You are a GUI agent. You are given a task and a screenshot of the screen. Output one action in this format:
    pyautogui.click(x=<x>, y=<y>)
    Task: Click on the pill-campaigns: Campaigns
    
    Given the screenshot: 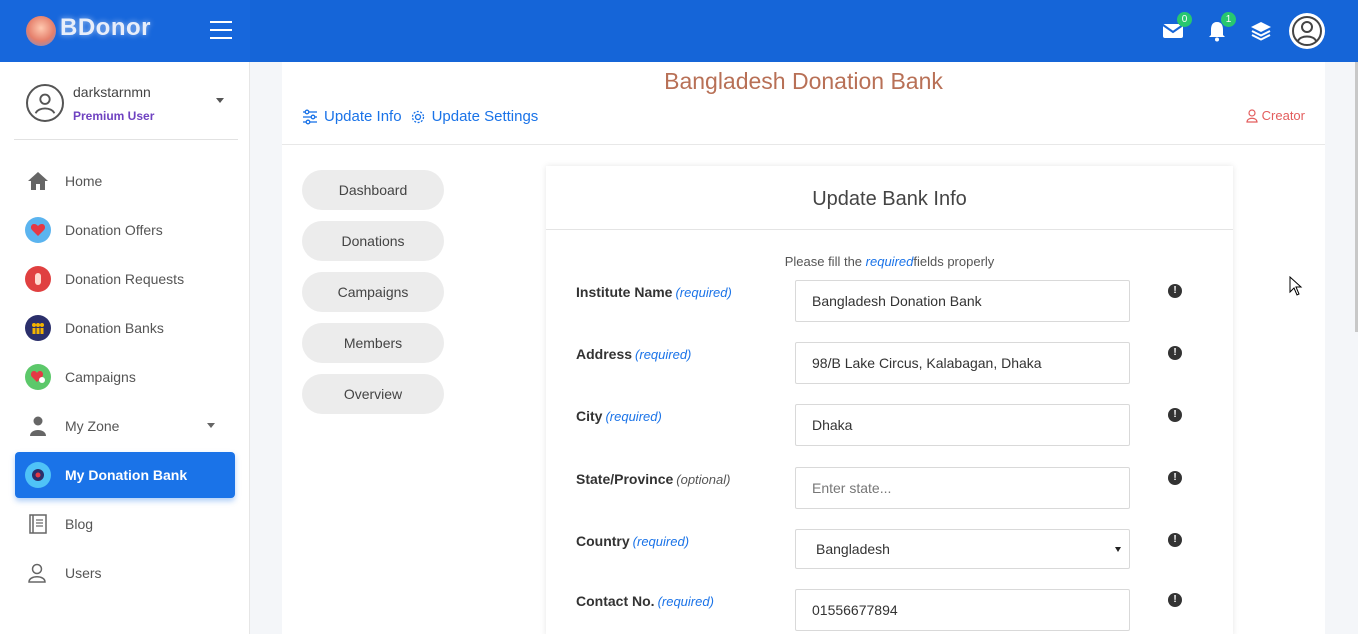 What is the action you would take?
    pyautogui.click(x=373, y=292)
    